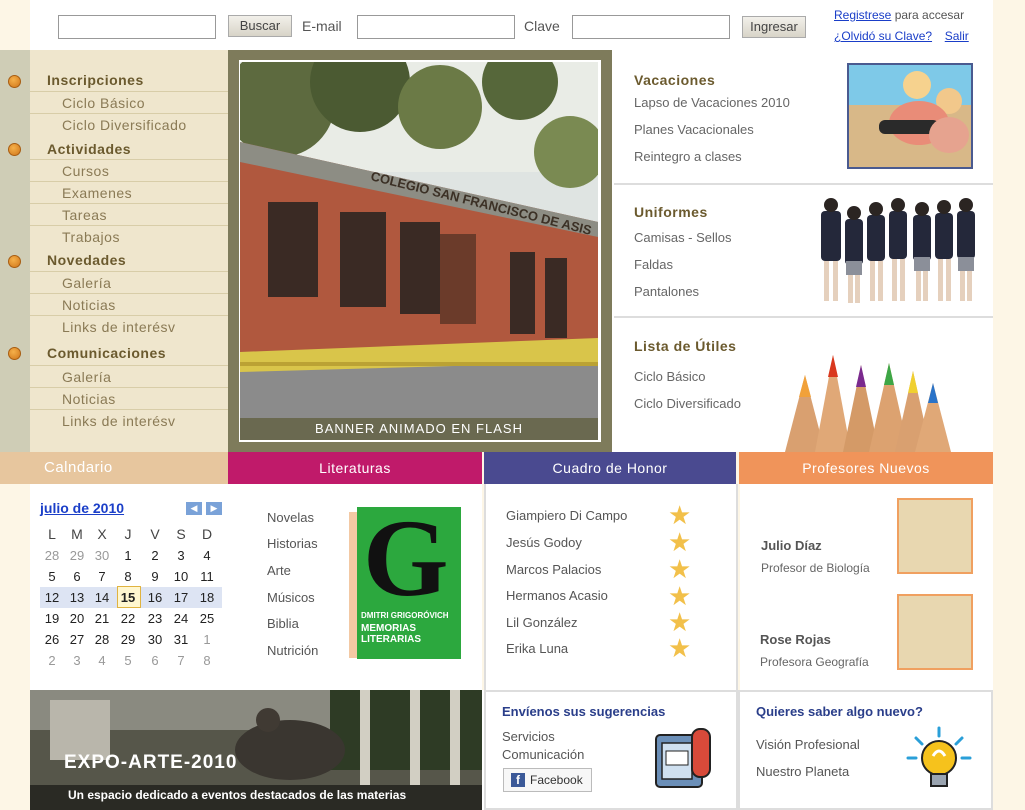 This screenshot has width=1025, height=810. What do you see at coordinates (128, 597) in the screenshot?
I see `calendar-day: 15` at bounding box center [128, 597].